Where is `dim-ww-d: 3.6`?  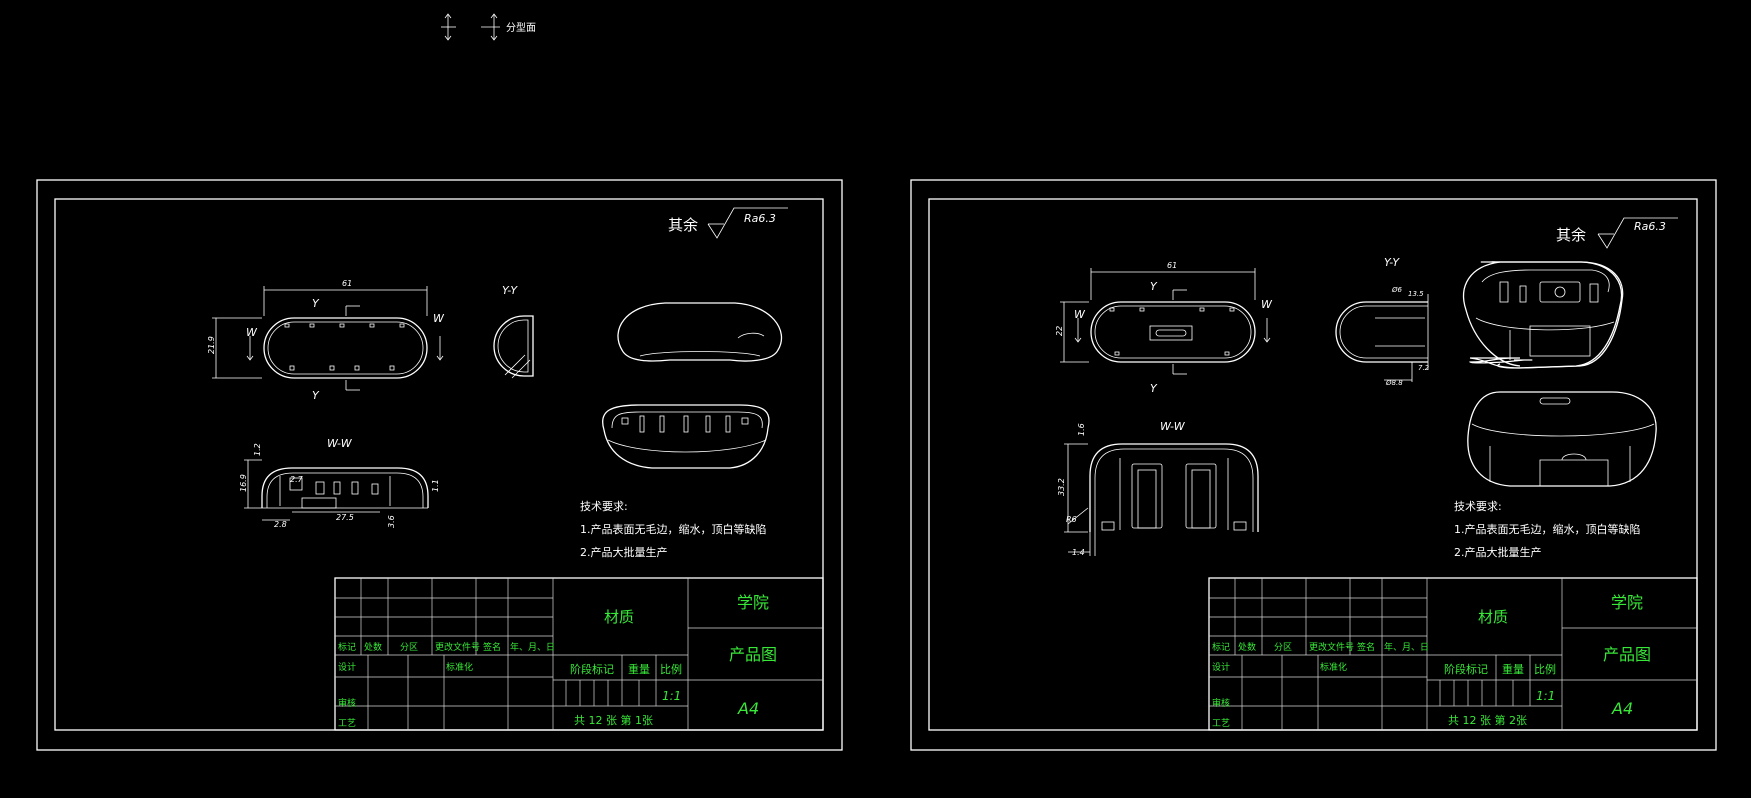
dim-ww-d: 3.6 is located at coordinates (391, 521).